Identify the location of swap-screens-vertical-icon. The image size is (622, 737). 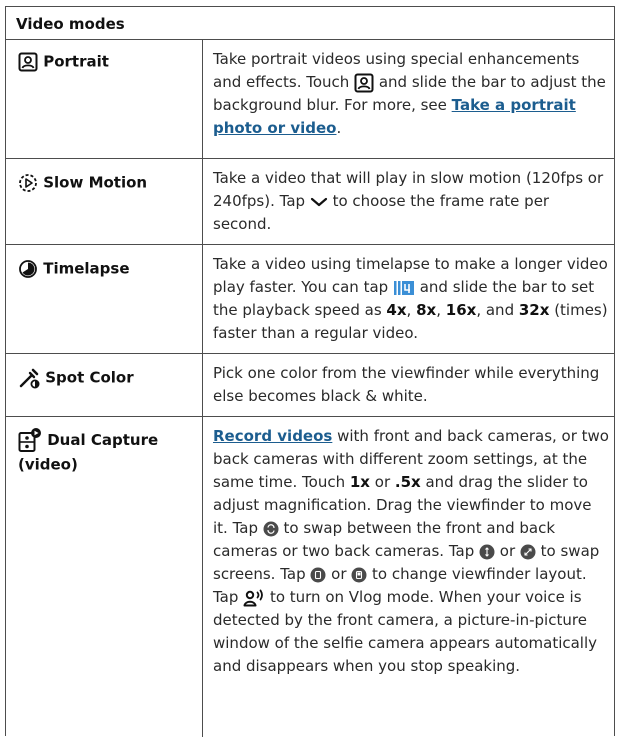
(487, 551).